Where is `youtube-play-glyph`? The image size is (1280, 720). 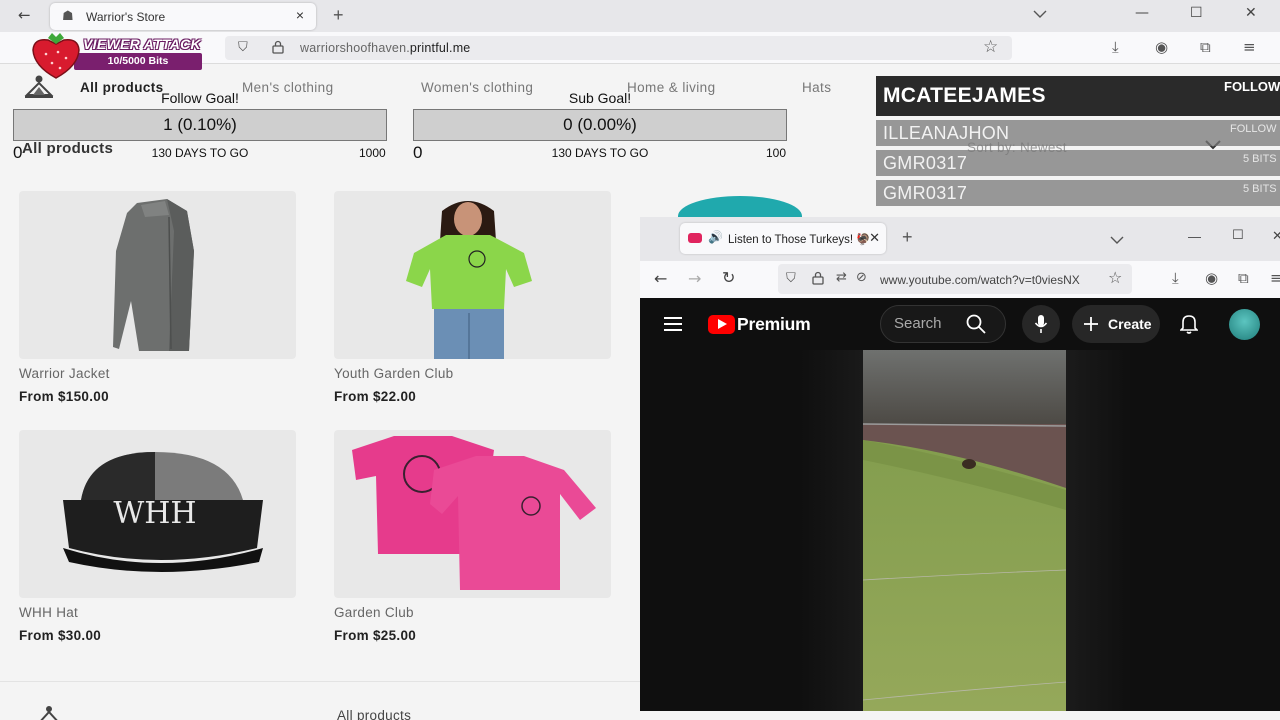 youtube-play-glyph is located at coordinates (722, 324).